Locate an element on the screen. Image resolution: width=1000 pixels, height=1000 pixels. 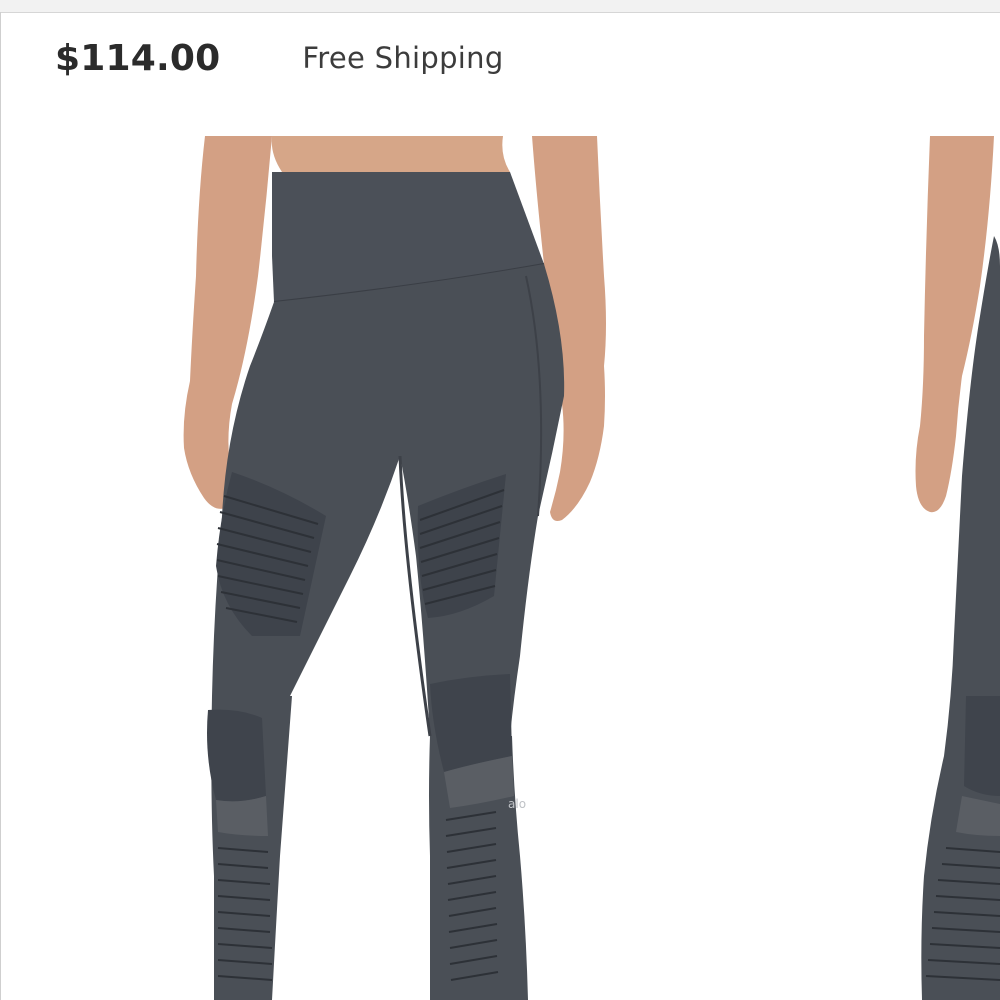
browser-top-strip is located at coordinates (500, 6).